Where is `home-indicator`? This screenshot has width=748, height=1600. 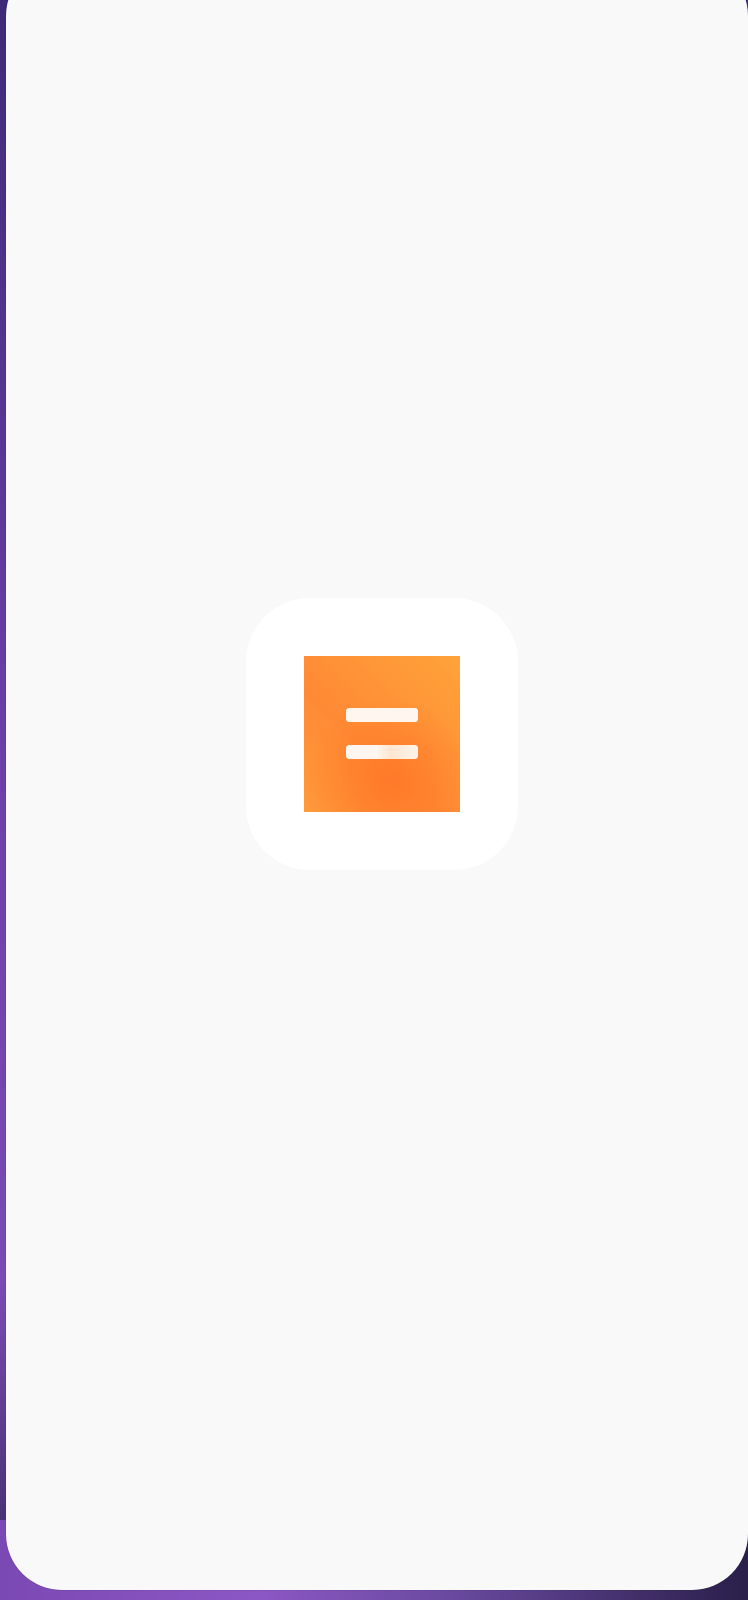 home-indicator is located at coordinates (374, 1585).